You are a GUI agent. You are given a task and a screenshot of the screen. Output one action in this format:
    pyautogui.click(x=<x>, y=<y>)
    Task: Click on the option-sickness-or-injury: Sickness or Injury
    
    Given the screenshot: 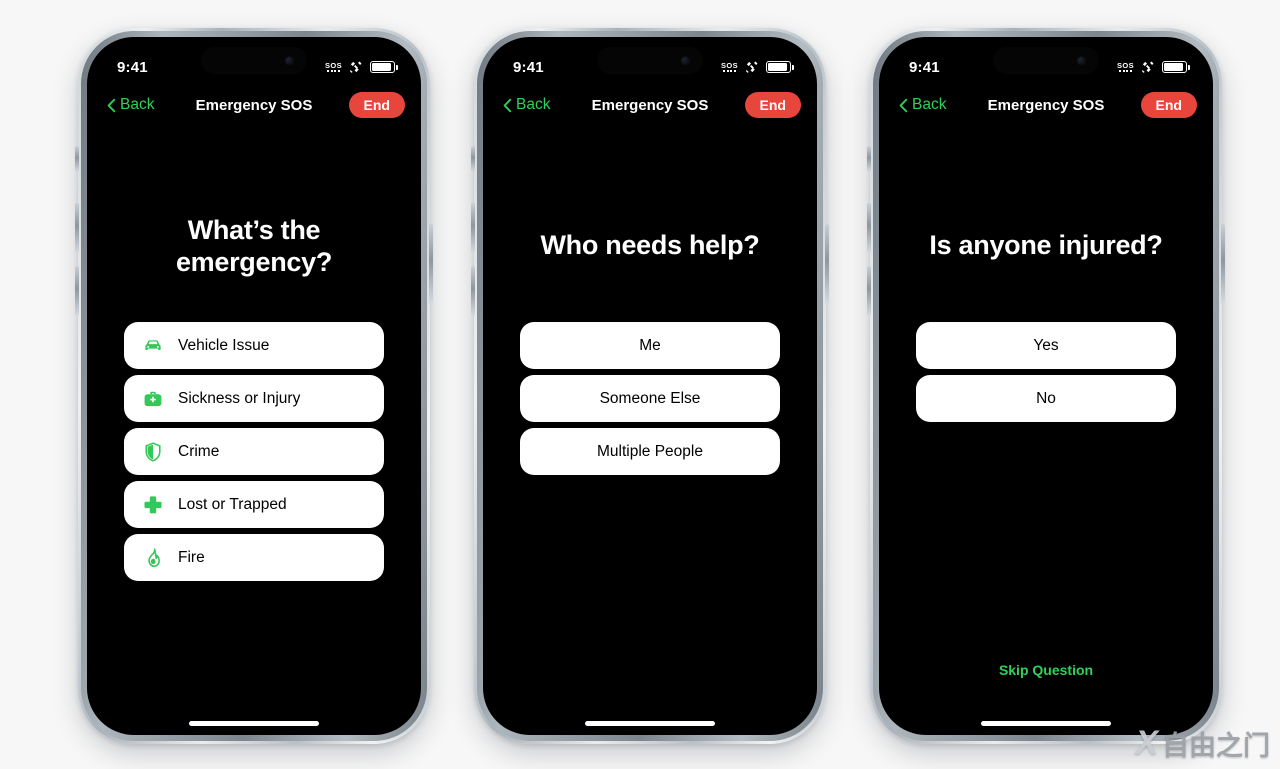 What is the action you would take?
    pyautogui.click(x=254, y=398)
    